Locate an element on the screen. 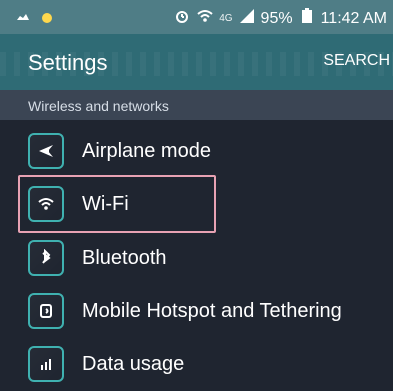 The image size is (393, 391). signal-label: 4G is located at coordinates (226, 18).